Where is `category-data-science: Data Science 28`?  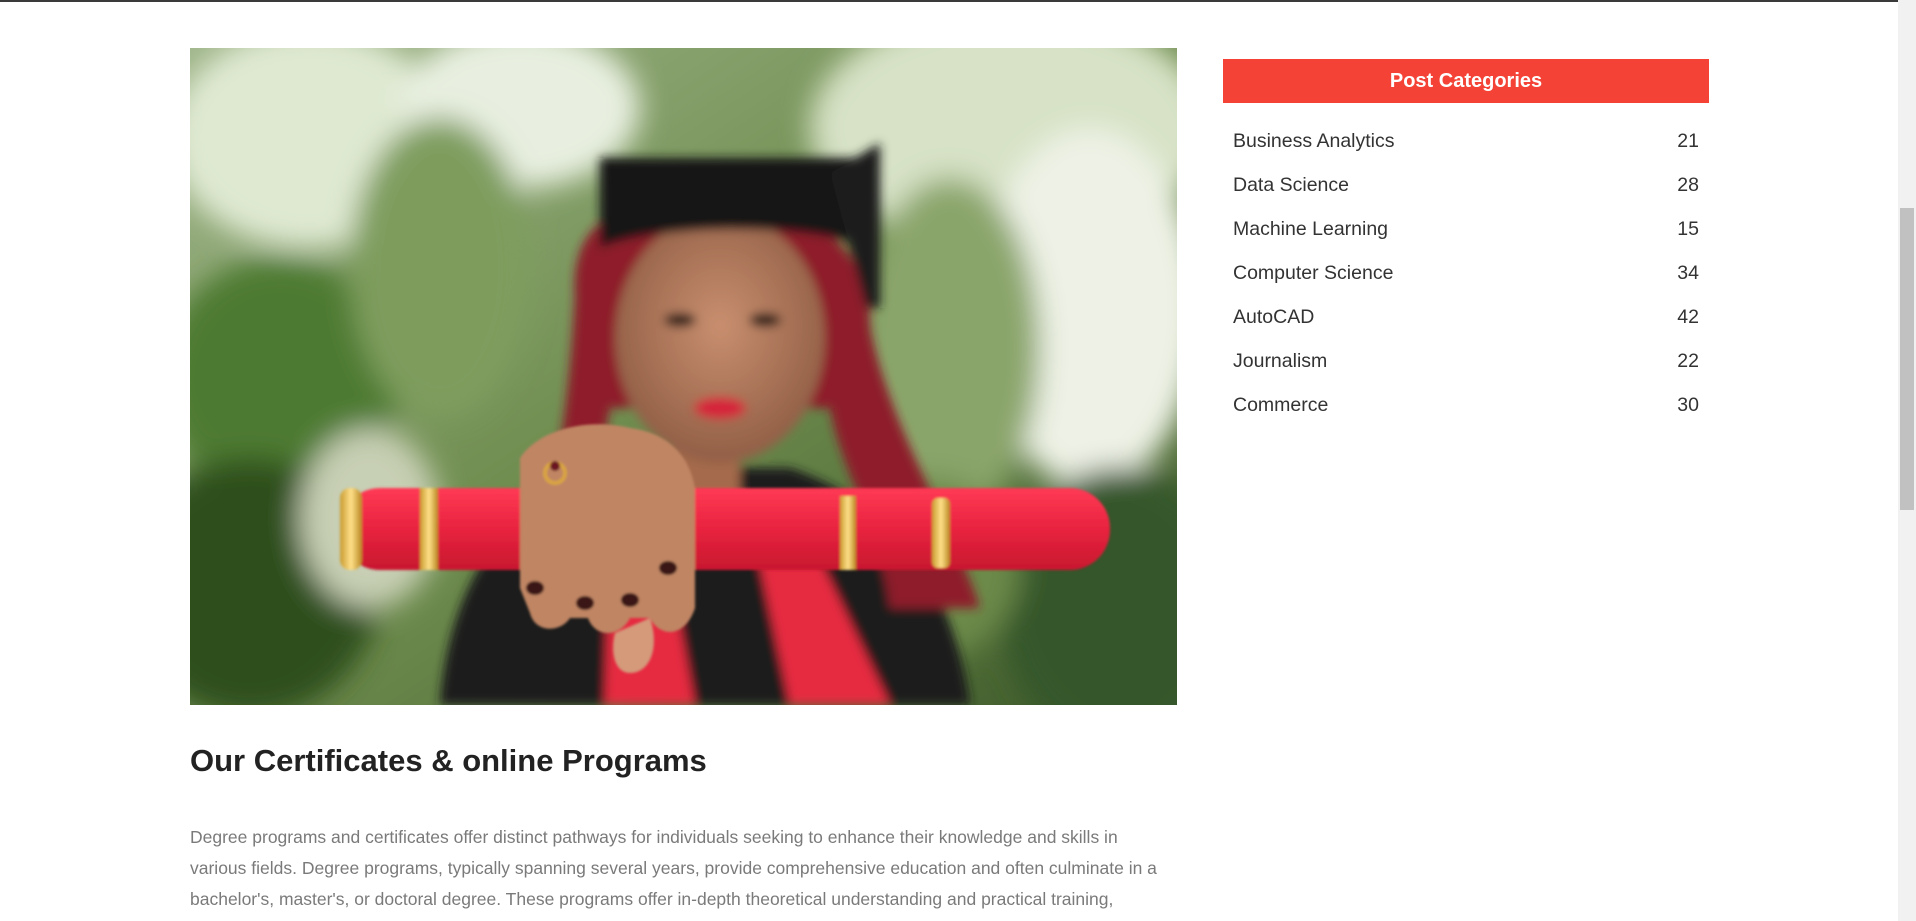
category-data-science: Data Science 28 is located at coordinates (1466, 185).